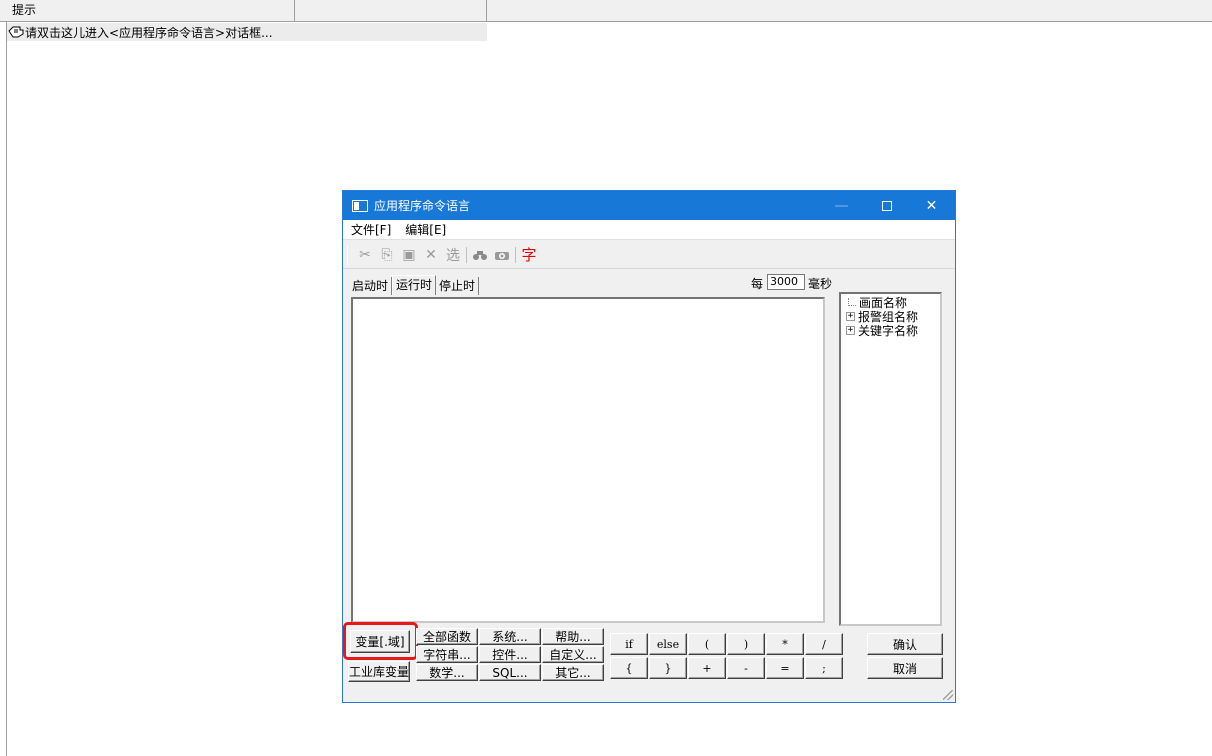 The height and width of the screenshot is (756, 1212). What do you see at coordinates (841, 205) in the screenshot?
I see `minimize-button: —` at bounding box center [841, 205].